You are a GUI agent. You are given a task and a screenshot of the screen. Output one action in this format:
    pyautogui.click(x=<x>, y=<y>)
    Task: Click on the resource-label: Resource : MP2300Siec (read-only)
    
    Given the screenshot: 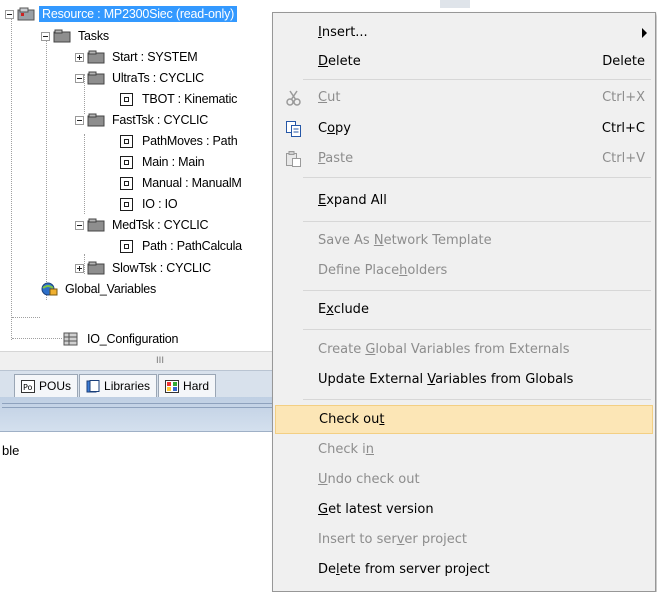 What is the action you would take?
    pyautogui.click(x=138, y=14)
    